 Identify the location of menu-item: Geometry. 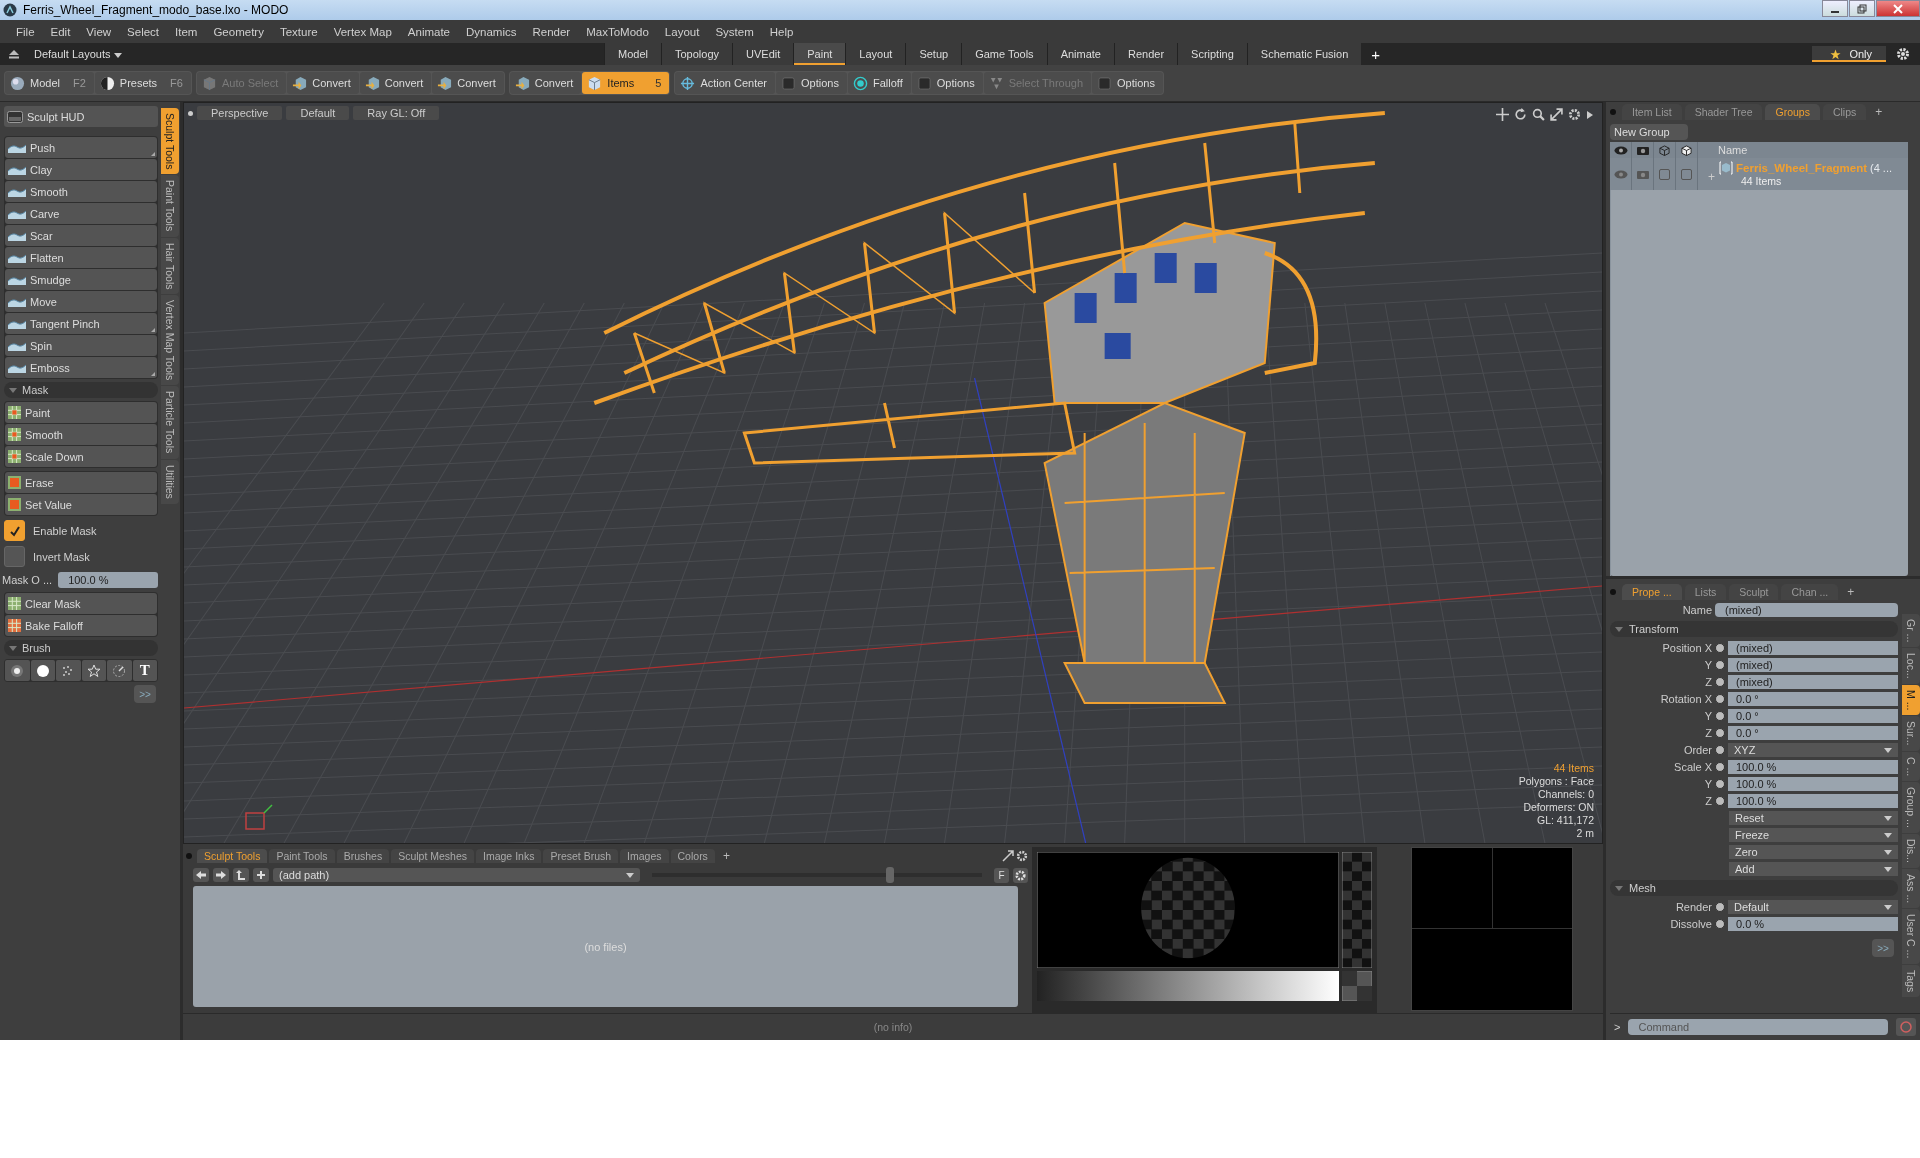
(238, 31).